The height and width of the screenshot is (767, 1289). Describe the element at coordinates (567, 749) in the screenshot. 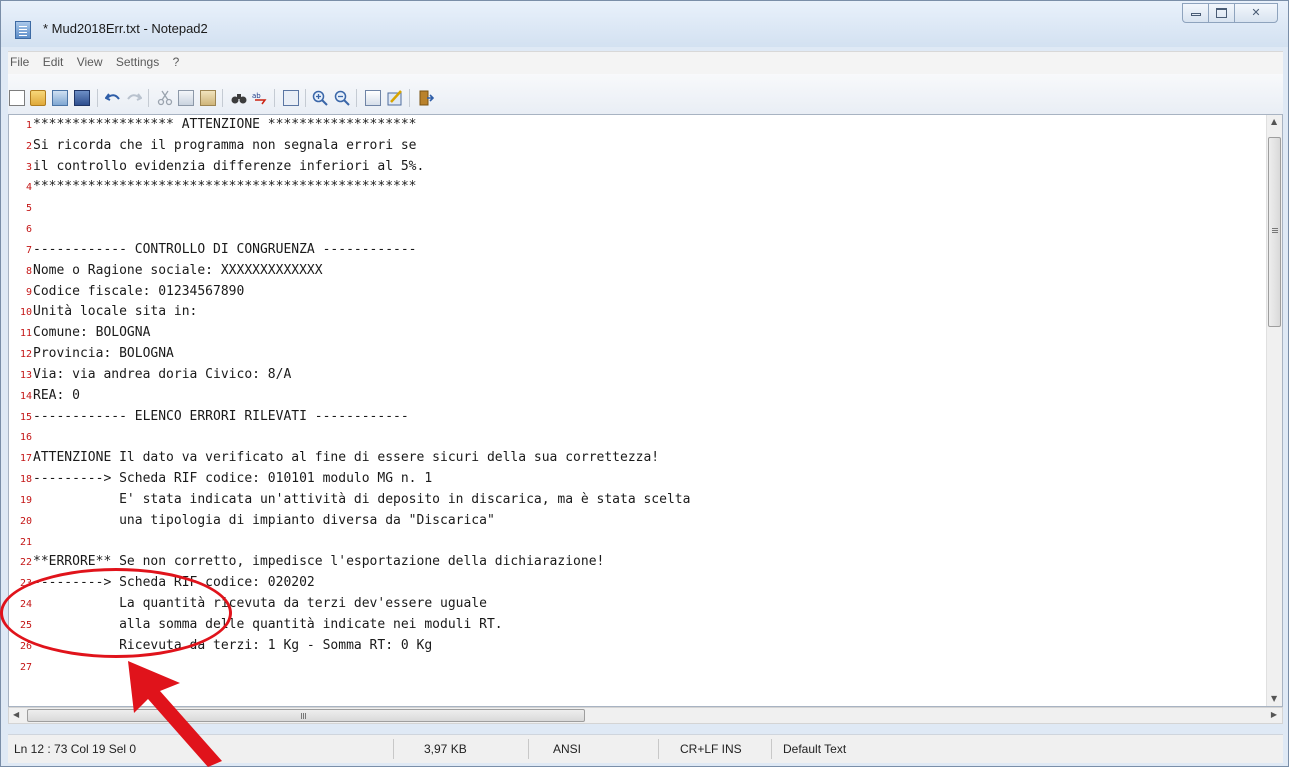

I see `status-encoding: ANSI` at that location.